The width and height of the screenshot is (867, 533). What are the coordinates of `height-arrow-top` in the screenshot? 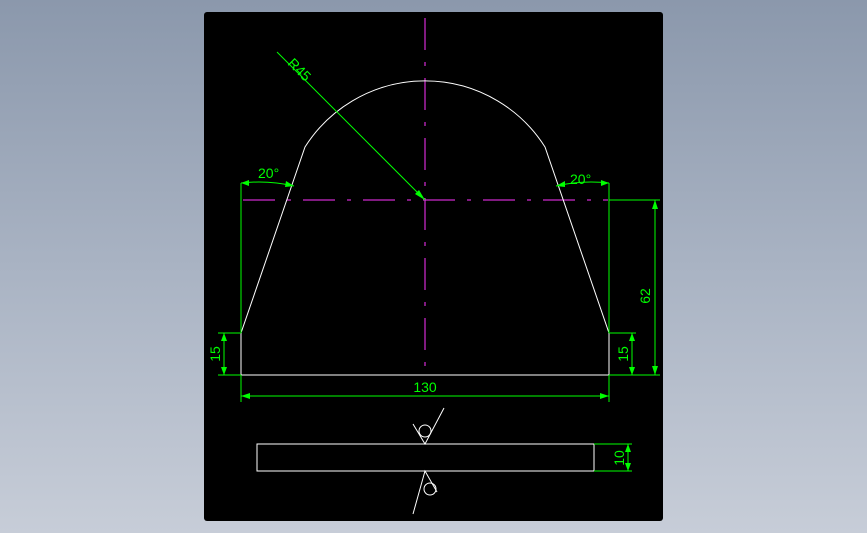 It's located at (655, 204).